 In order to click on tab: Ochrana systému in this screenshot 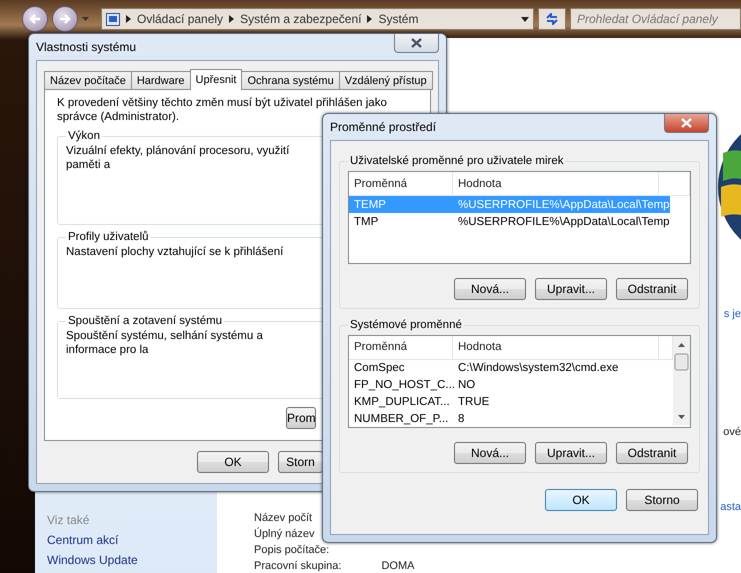, I will do `click(290, 80)`.